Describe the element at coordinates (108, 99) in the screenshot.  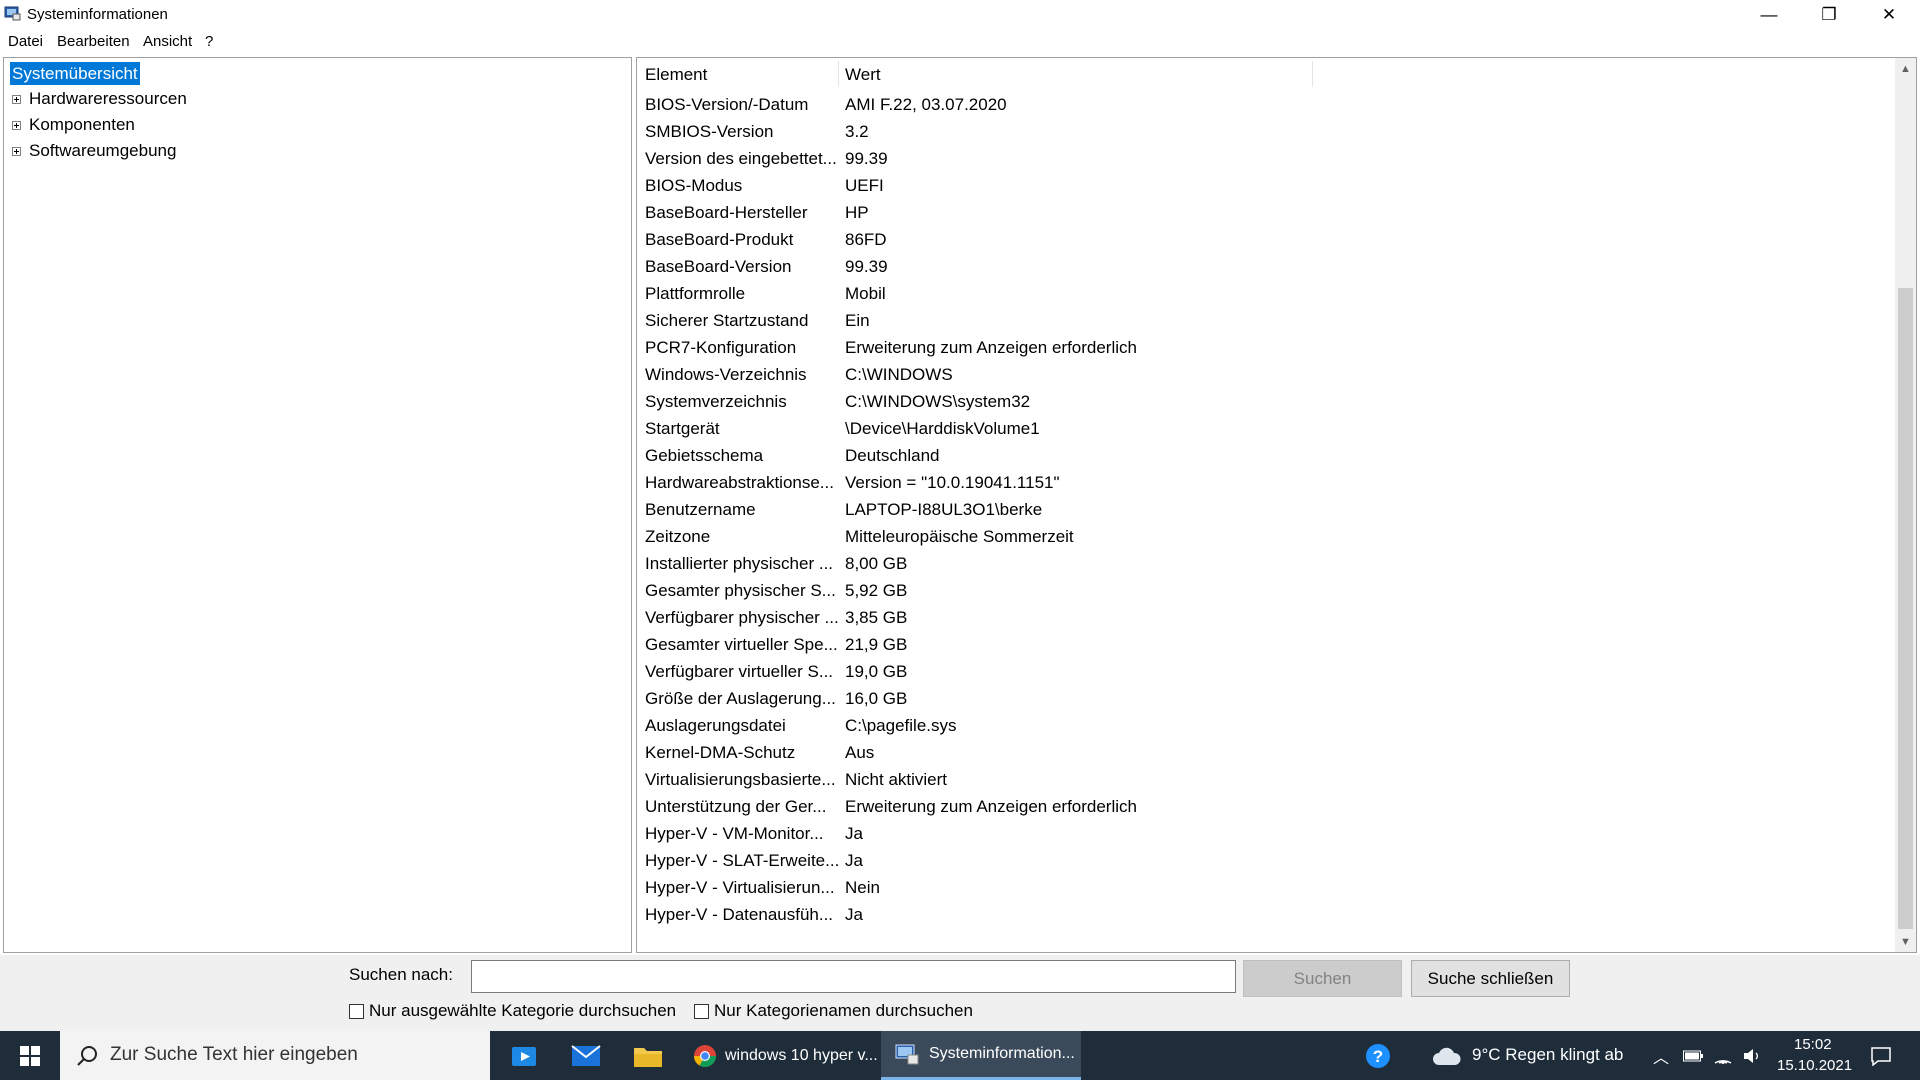
I see `tree-item-hardwareressourcen: Hardwareressourcen` at that location.